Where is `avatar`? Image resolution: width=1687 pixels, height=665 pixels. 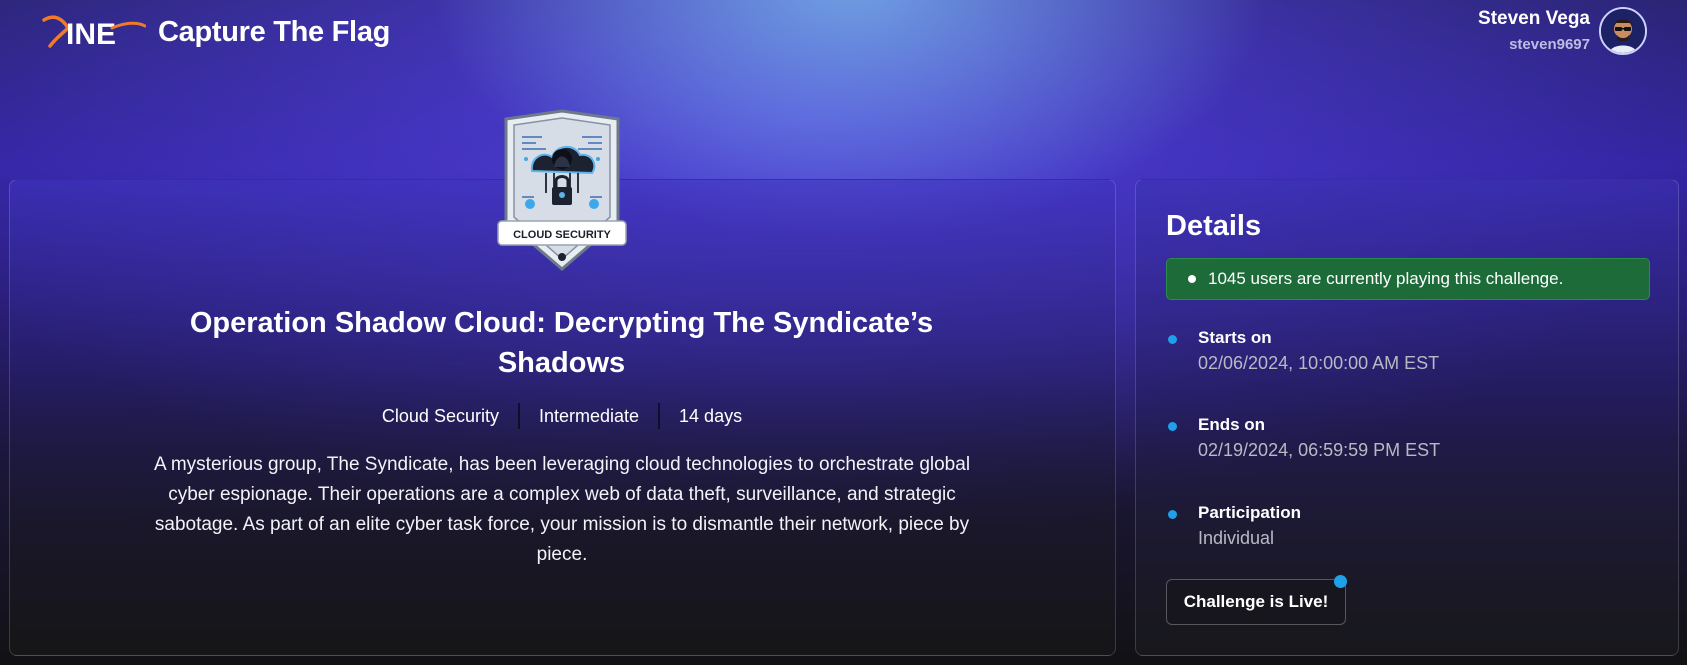
avatar is located at coordinates (1623, 31).